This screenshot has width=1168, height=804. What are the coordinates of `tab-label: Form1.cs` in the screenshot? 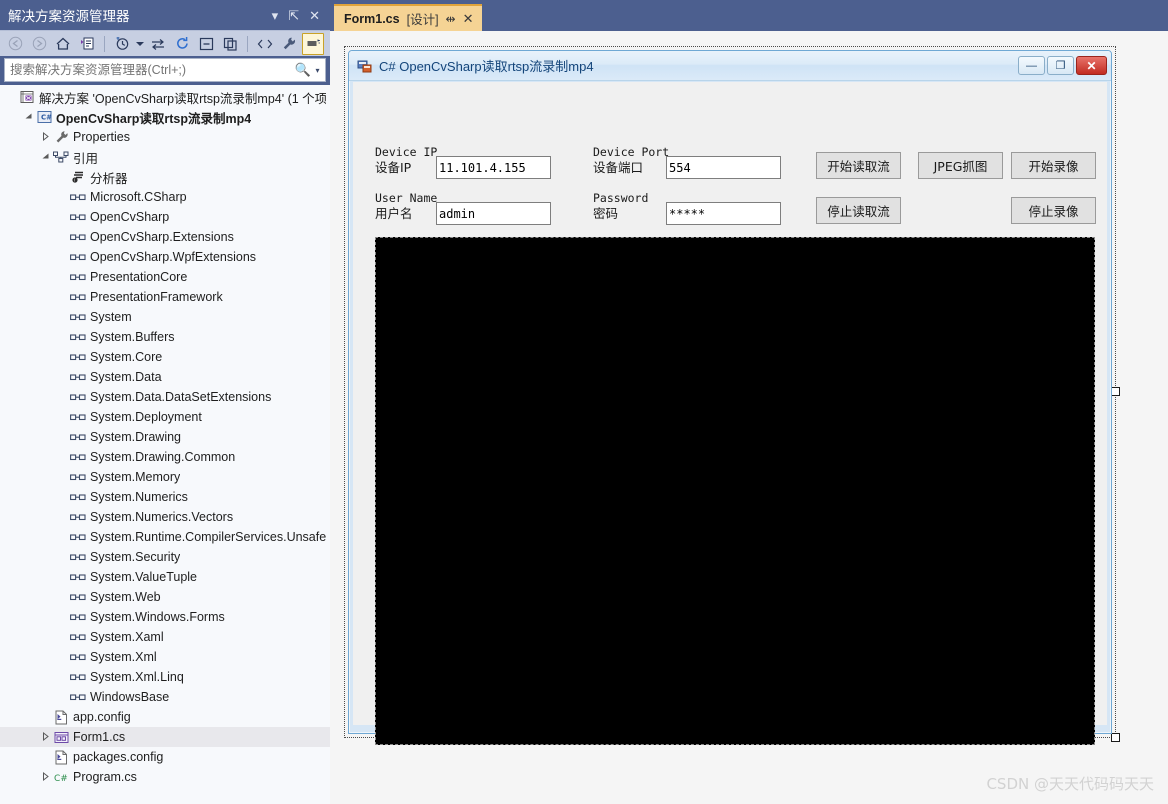 It's located at (372, 18).